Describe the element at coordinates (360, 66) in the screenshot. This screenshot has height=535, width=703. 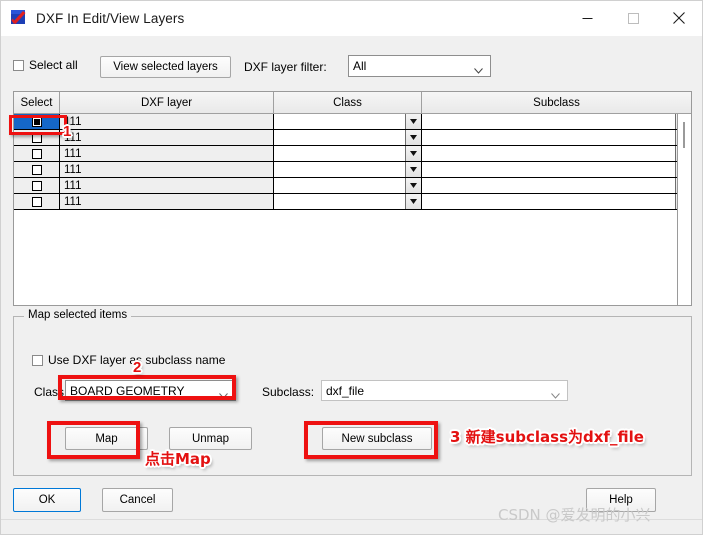
I see `dxf-layer-filter-value: All` at that location.